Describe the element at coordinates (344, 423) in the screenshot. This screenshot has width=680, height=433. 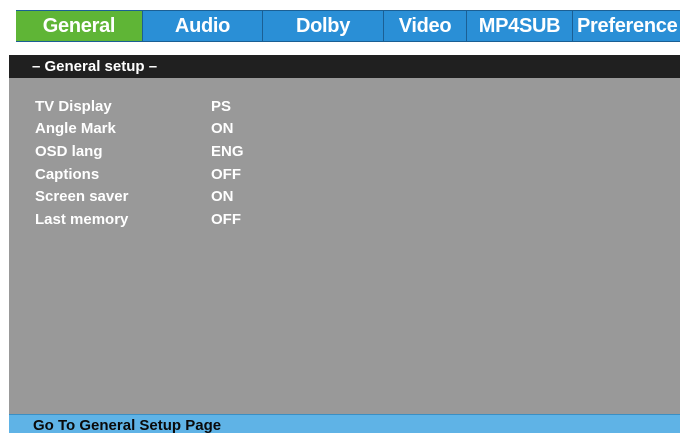
I see `status-bar: Go To General Setup Page` at that location.